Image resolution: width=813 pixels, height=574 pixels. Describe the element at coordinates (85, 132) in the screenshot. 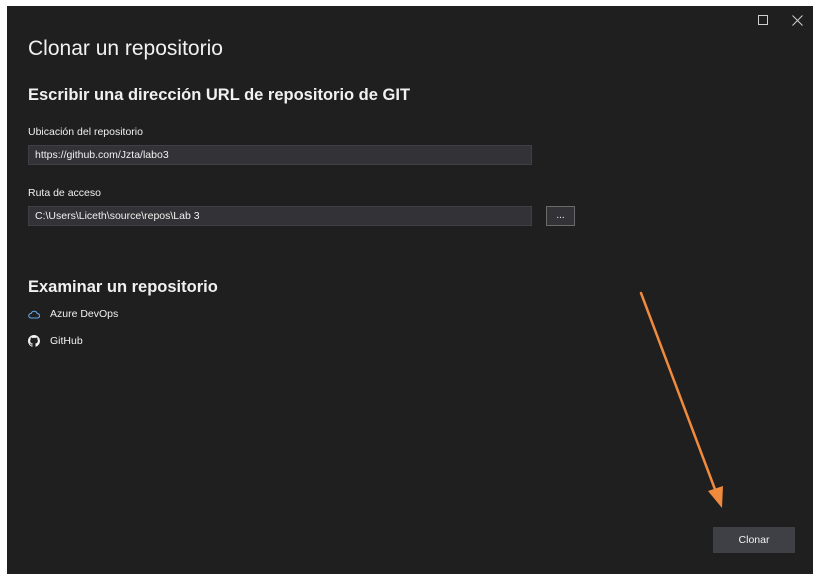

I see `repository-location-label: Ubicación del repositorio` at that location.